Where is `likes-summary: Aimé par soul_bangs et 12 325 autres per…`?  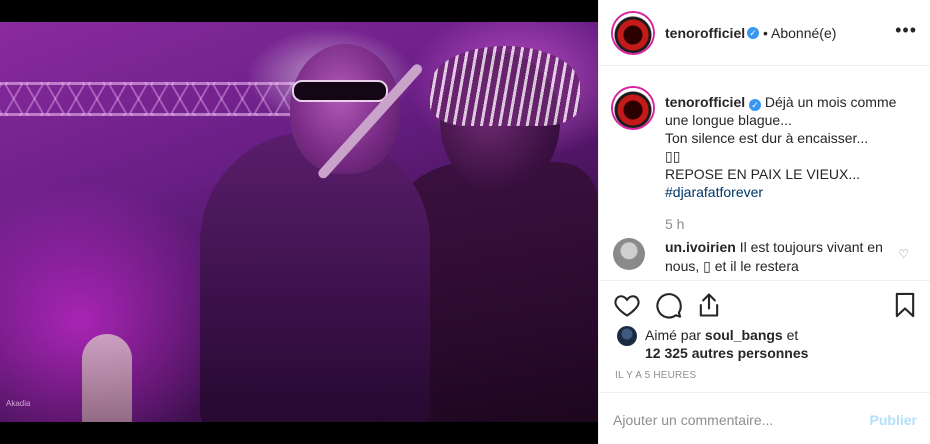 likes-summary: Aimé par soul_bangs et 12 325 autres per… is located at coordinates (764, 344).